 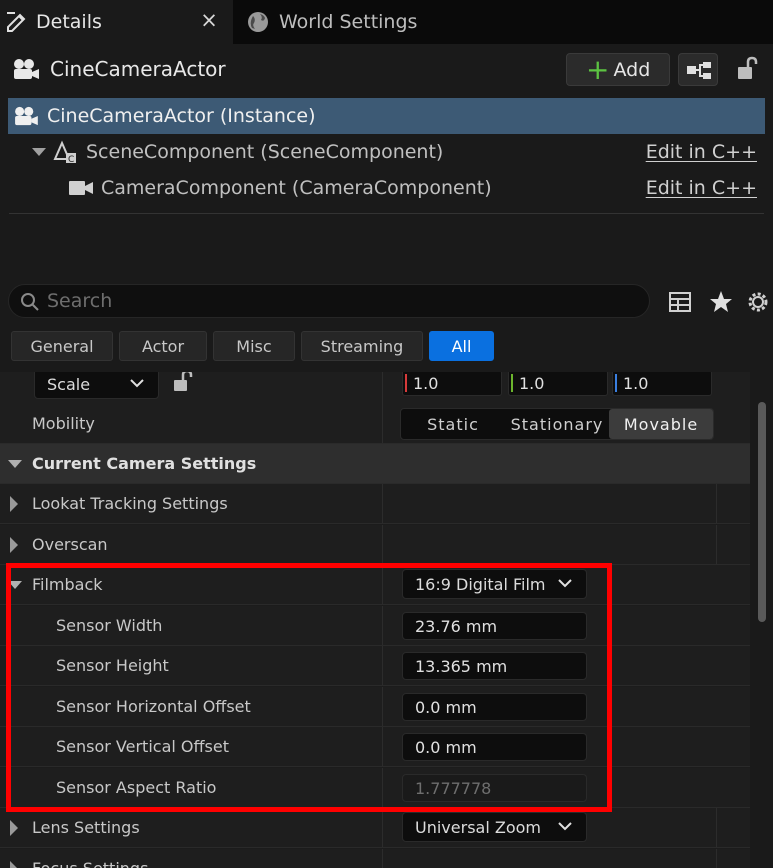 I want to click on actor-header: CineCameraActor + Add, so click(x=386, y=69).